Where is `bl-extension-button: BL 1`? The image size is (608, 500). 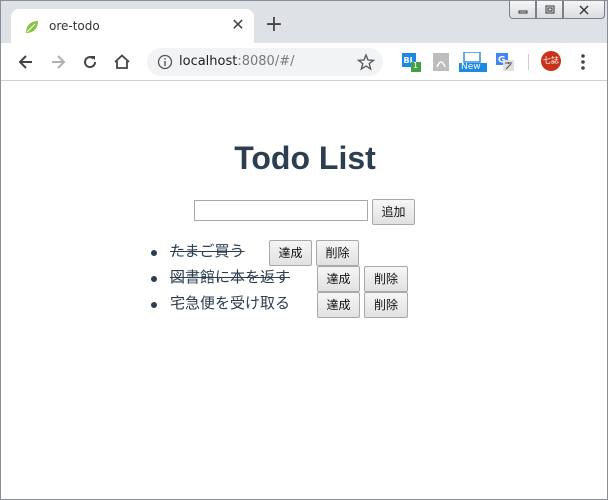
bl-extension-button: BL 1 is located at coordinates (411, 62).